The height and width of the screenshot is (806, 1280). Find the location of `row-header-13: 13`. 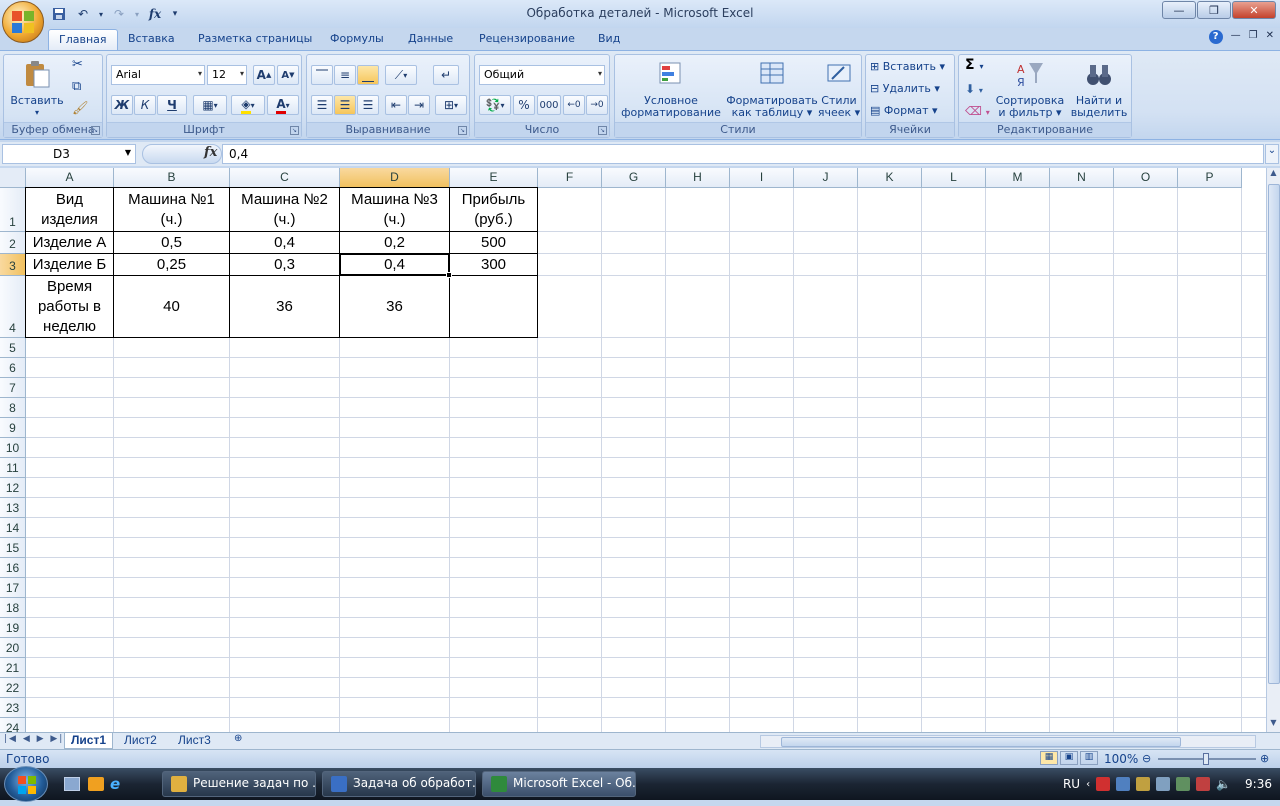

row-header-13: 13 is located at coordinates (13, 508).